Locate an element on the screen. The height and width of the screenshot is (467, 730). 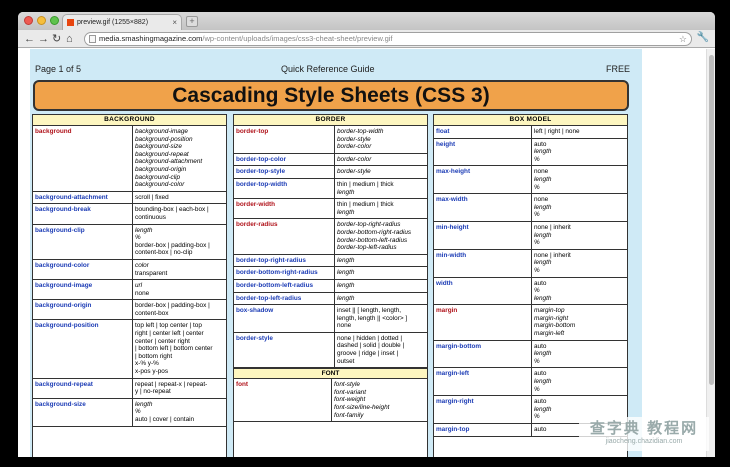
forward-icon: → is located at coordinates (43, 39).